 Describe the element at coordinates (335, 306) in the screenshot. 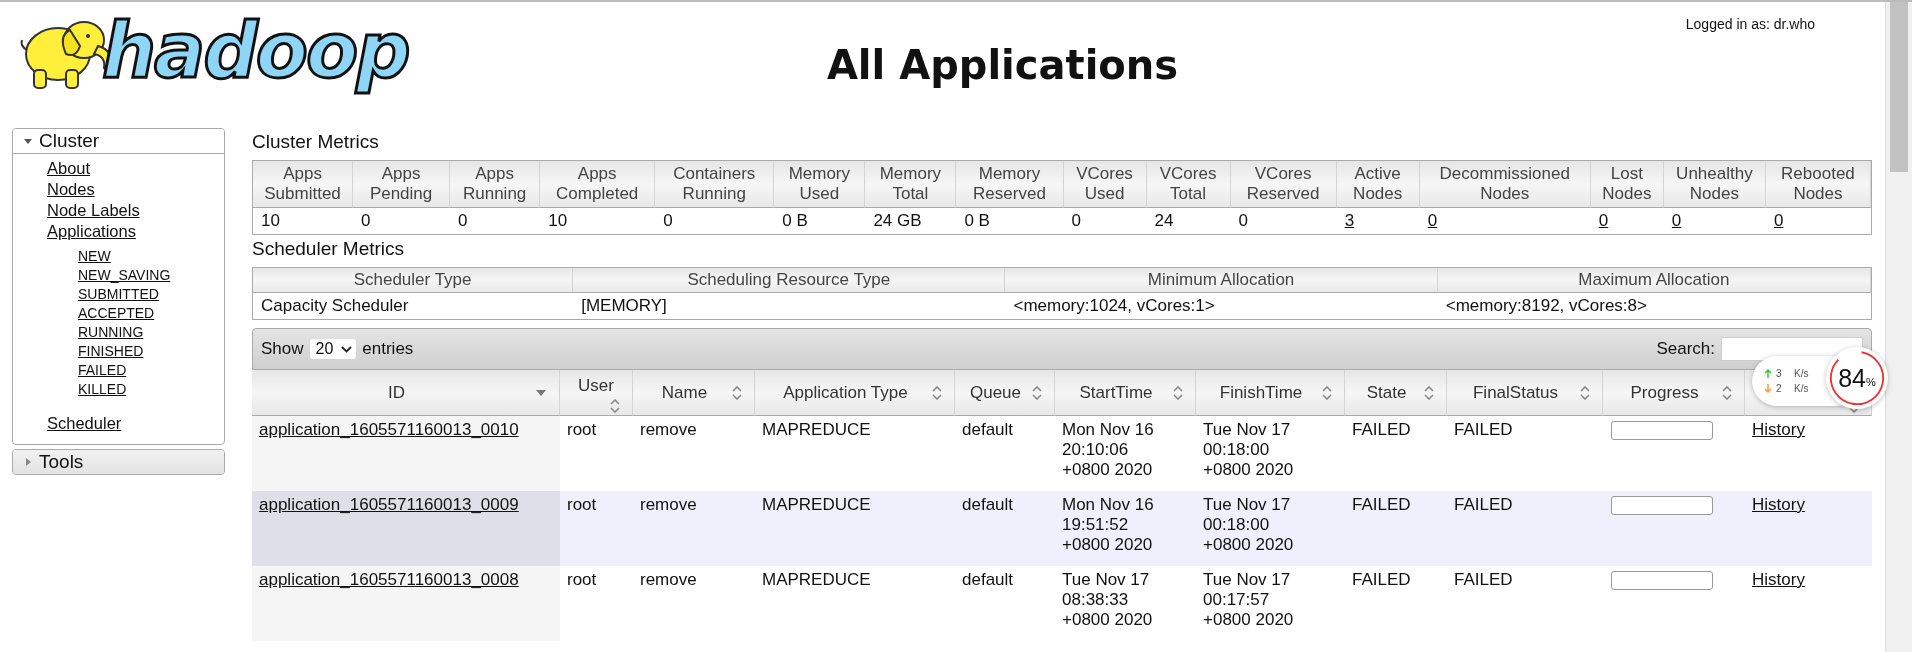

I see `table-cell-text: Capacity Scheduler` at that location.